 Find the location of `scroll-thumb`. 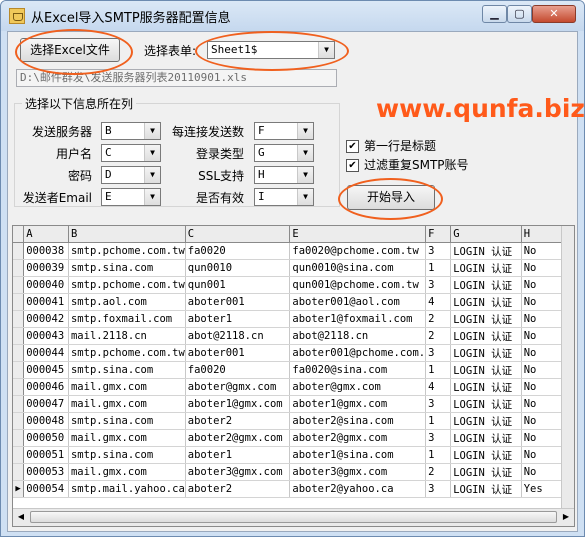

scroll-thumb is located at coordinates (293, 517).